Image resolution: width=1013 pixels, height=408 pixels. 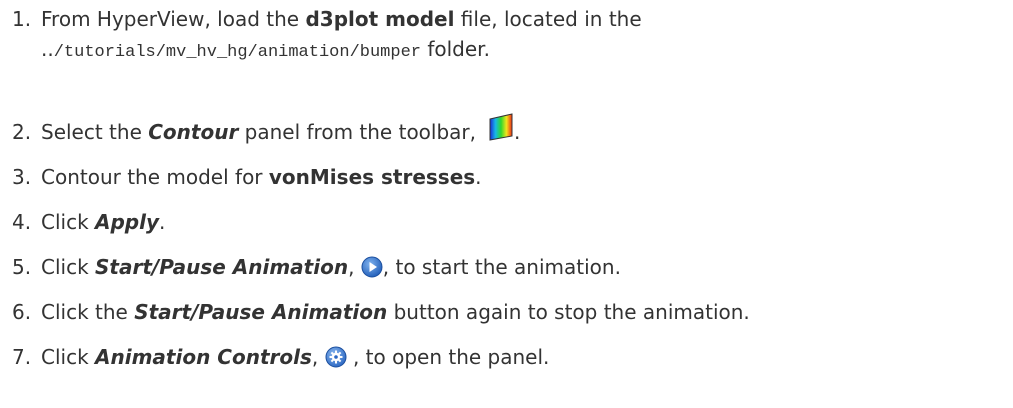 What do you see at coordinates (22, 312) in the screenshot?
I see `step-number: 6.` at bounding box center [22, 312].